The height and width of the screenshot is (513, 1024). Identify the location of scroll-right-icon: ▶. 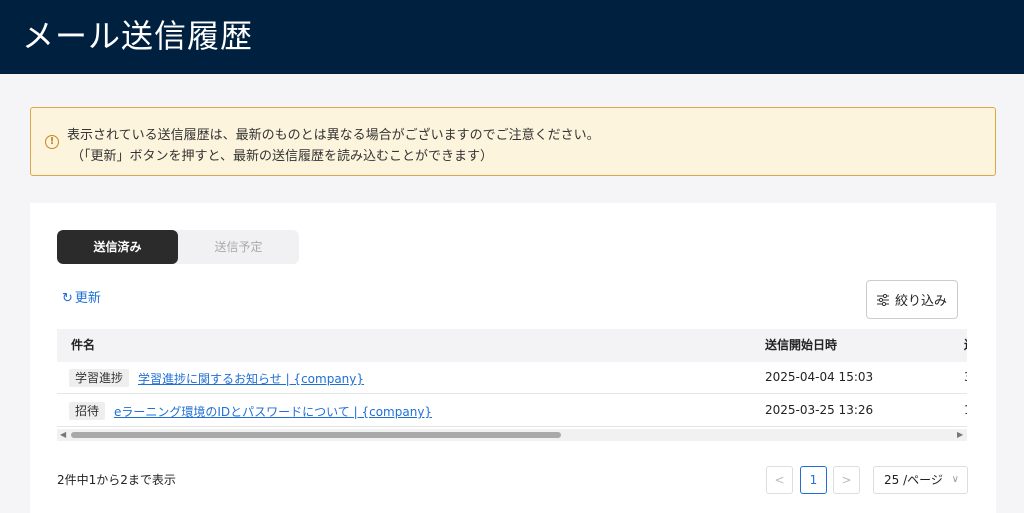
(960, 435).